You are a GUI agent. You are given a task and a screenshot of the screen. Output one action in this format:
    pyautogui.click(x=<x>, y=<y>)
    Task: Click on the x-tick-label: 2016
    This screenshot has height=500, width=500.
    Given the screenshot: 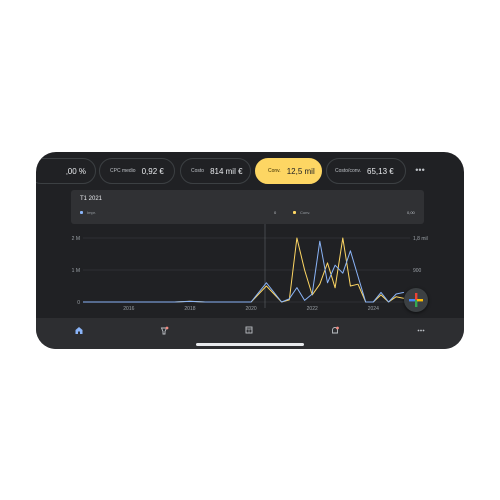 What is the action you would take?
    pyautogui.click(x=128, y=309)
    